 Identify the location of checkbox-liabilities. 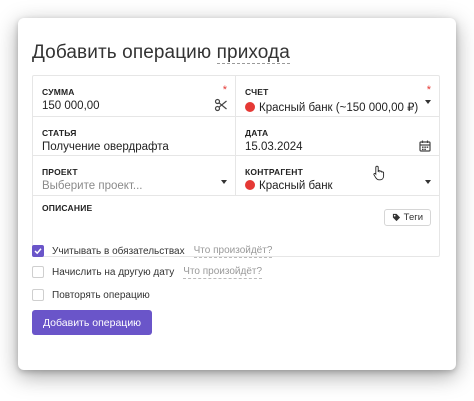
(38, 251).